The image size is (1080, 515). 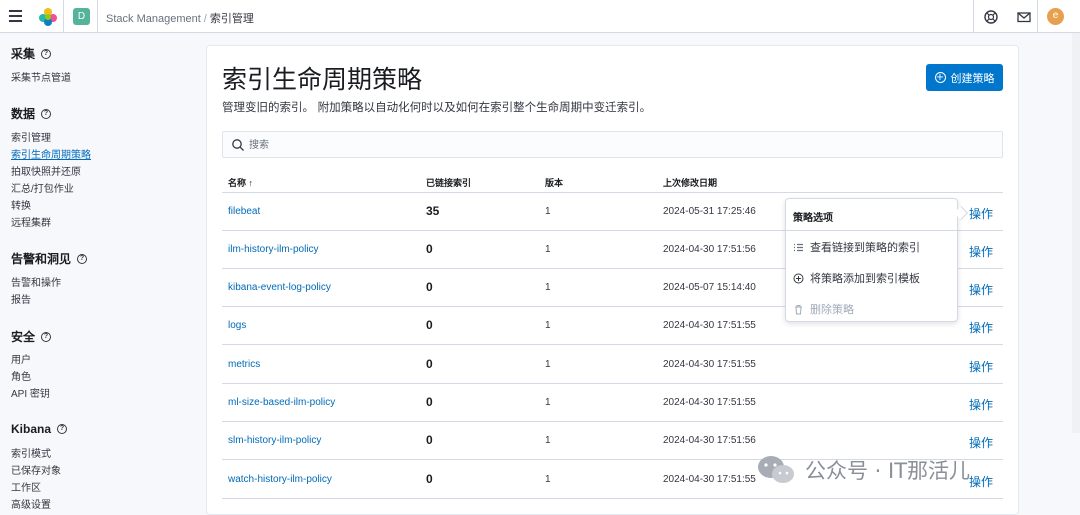 I want to click on page-scrollbar, so click(x=1076, y=233).